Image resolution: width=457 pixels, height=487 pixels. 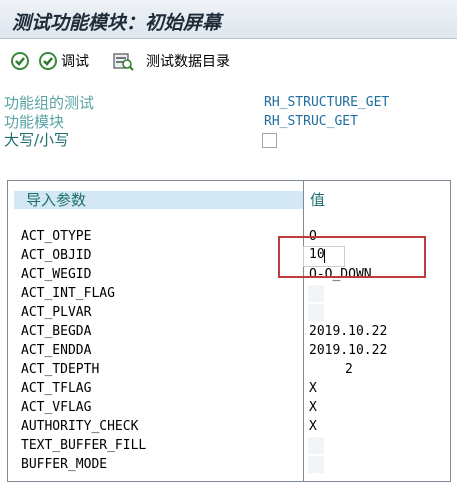 I want to click on param-buffer-mode: BUFFER_MODE, so click(x=64, y=464).